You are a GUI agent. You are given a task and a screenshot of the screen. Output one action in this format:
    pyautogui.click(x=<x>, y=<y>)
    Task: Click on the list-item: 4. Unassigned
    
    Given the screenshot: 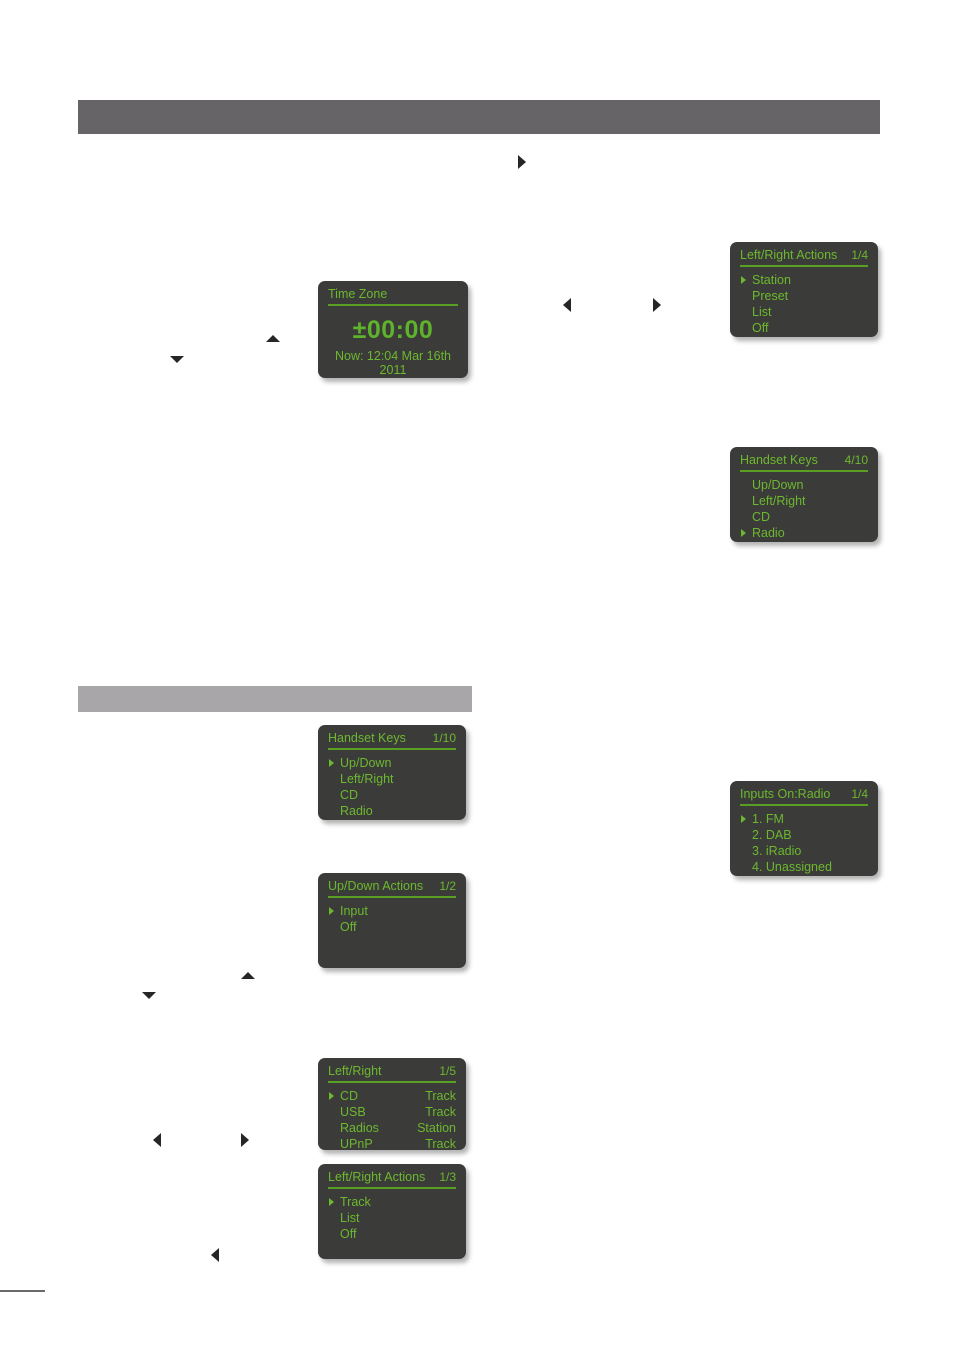 What is the action you would take?
    pyautogui.click(x=804, y=867)
    